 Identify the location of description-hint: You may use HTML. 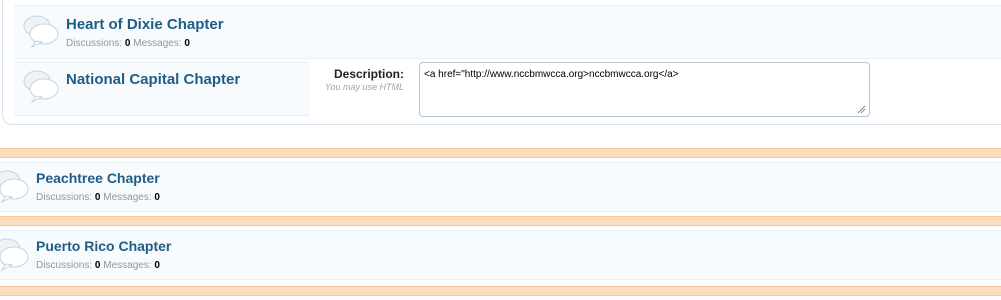
(364, 87).